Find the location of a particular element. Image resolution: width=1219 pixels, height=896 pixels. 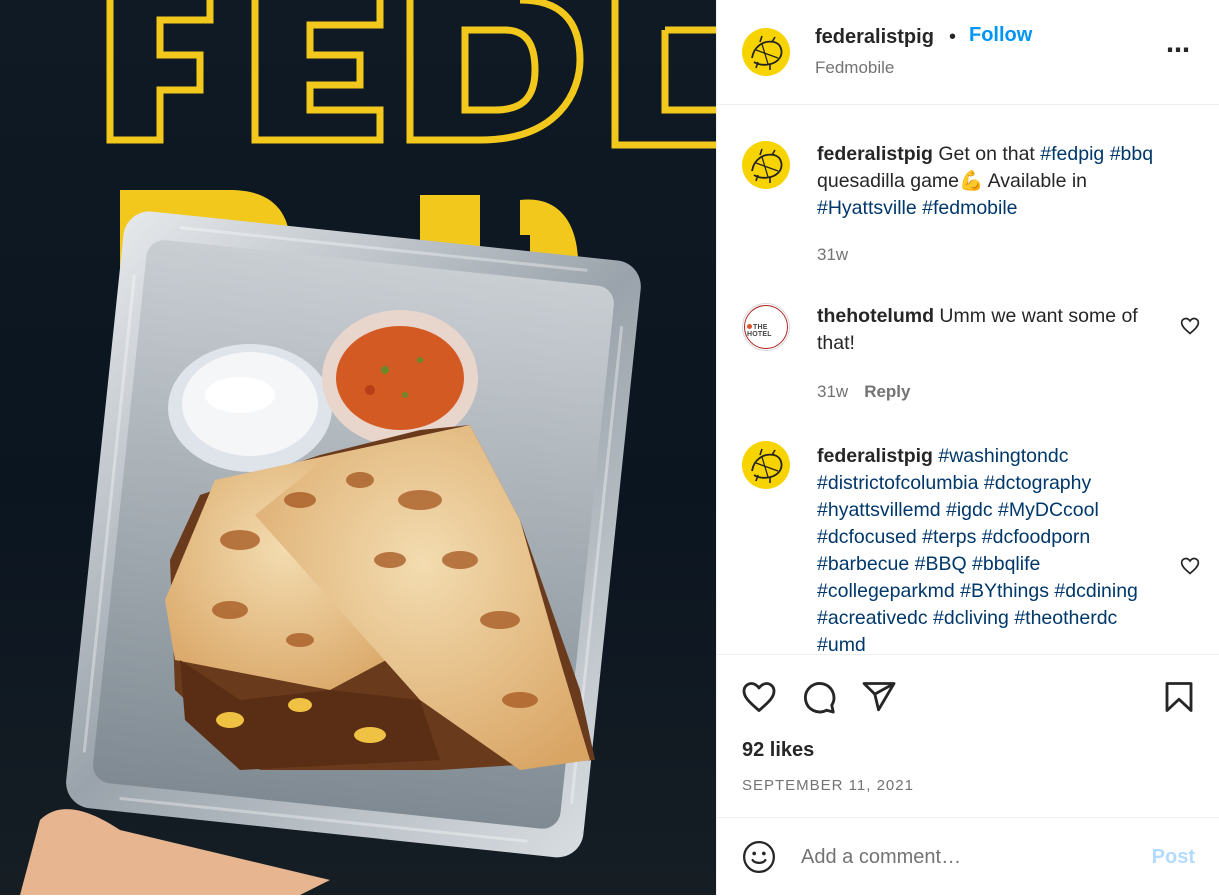

comment-meta: 31w Reply is located at coordinates (863, 392).